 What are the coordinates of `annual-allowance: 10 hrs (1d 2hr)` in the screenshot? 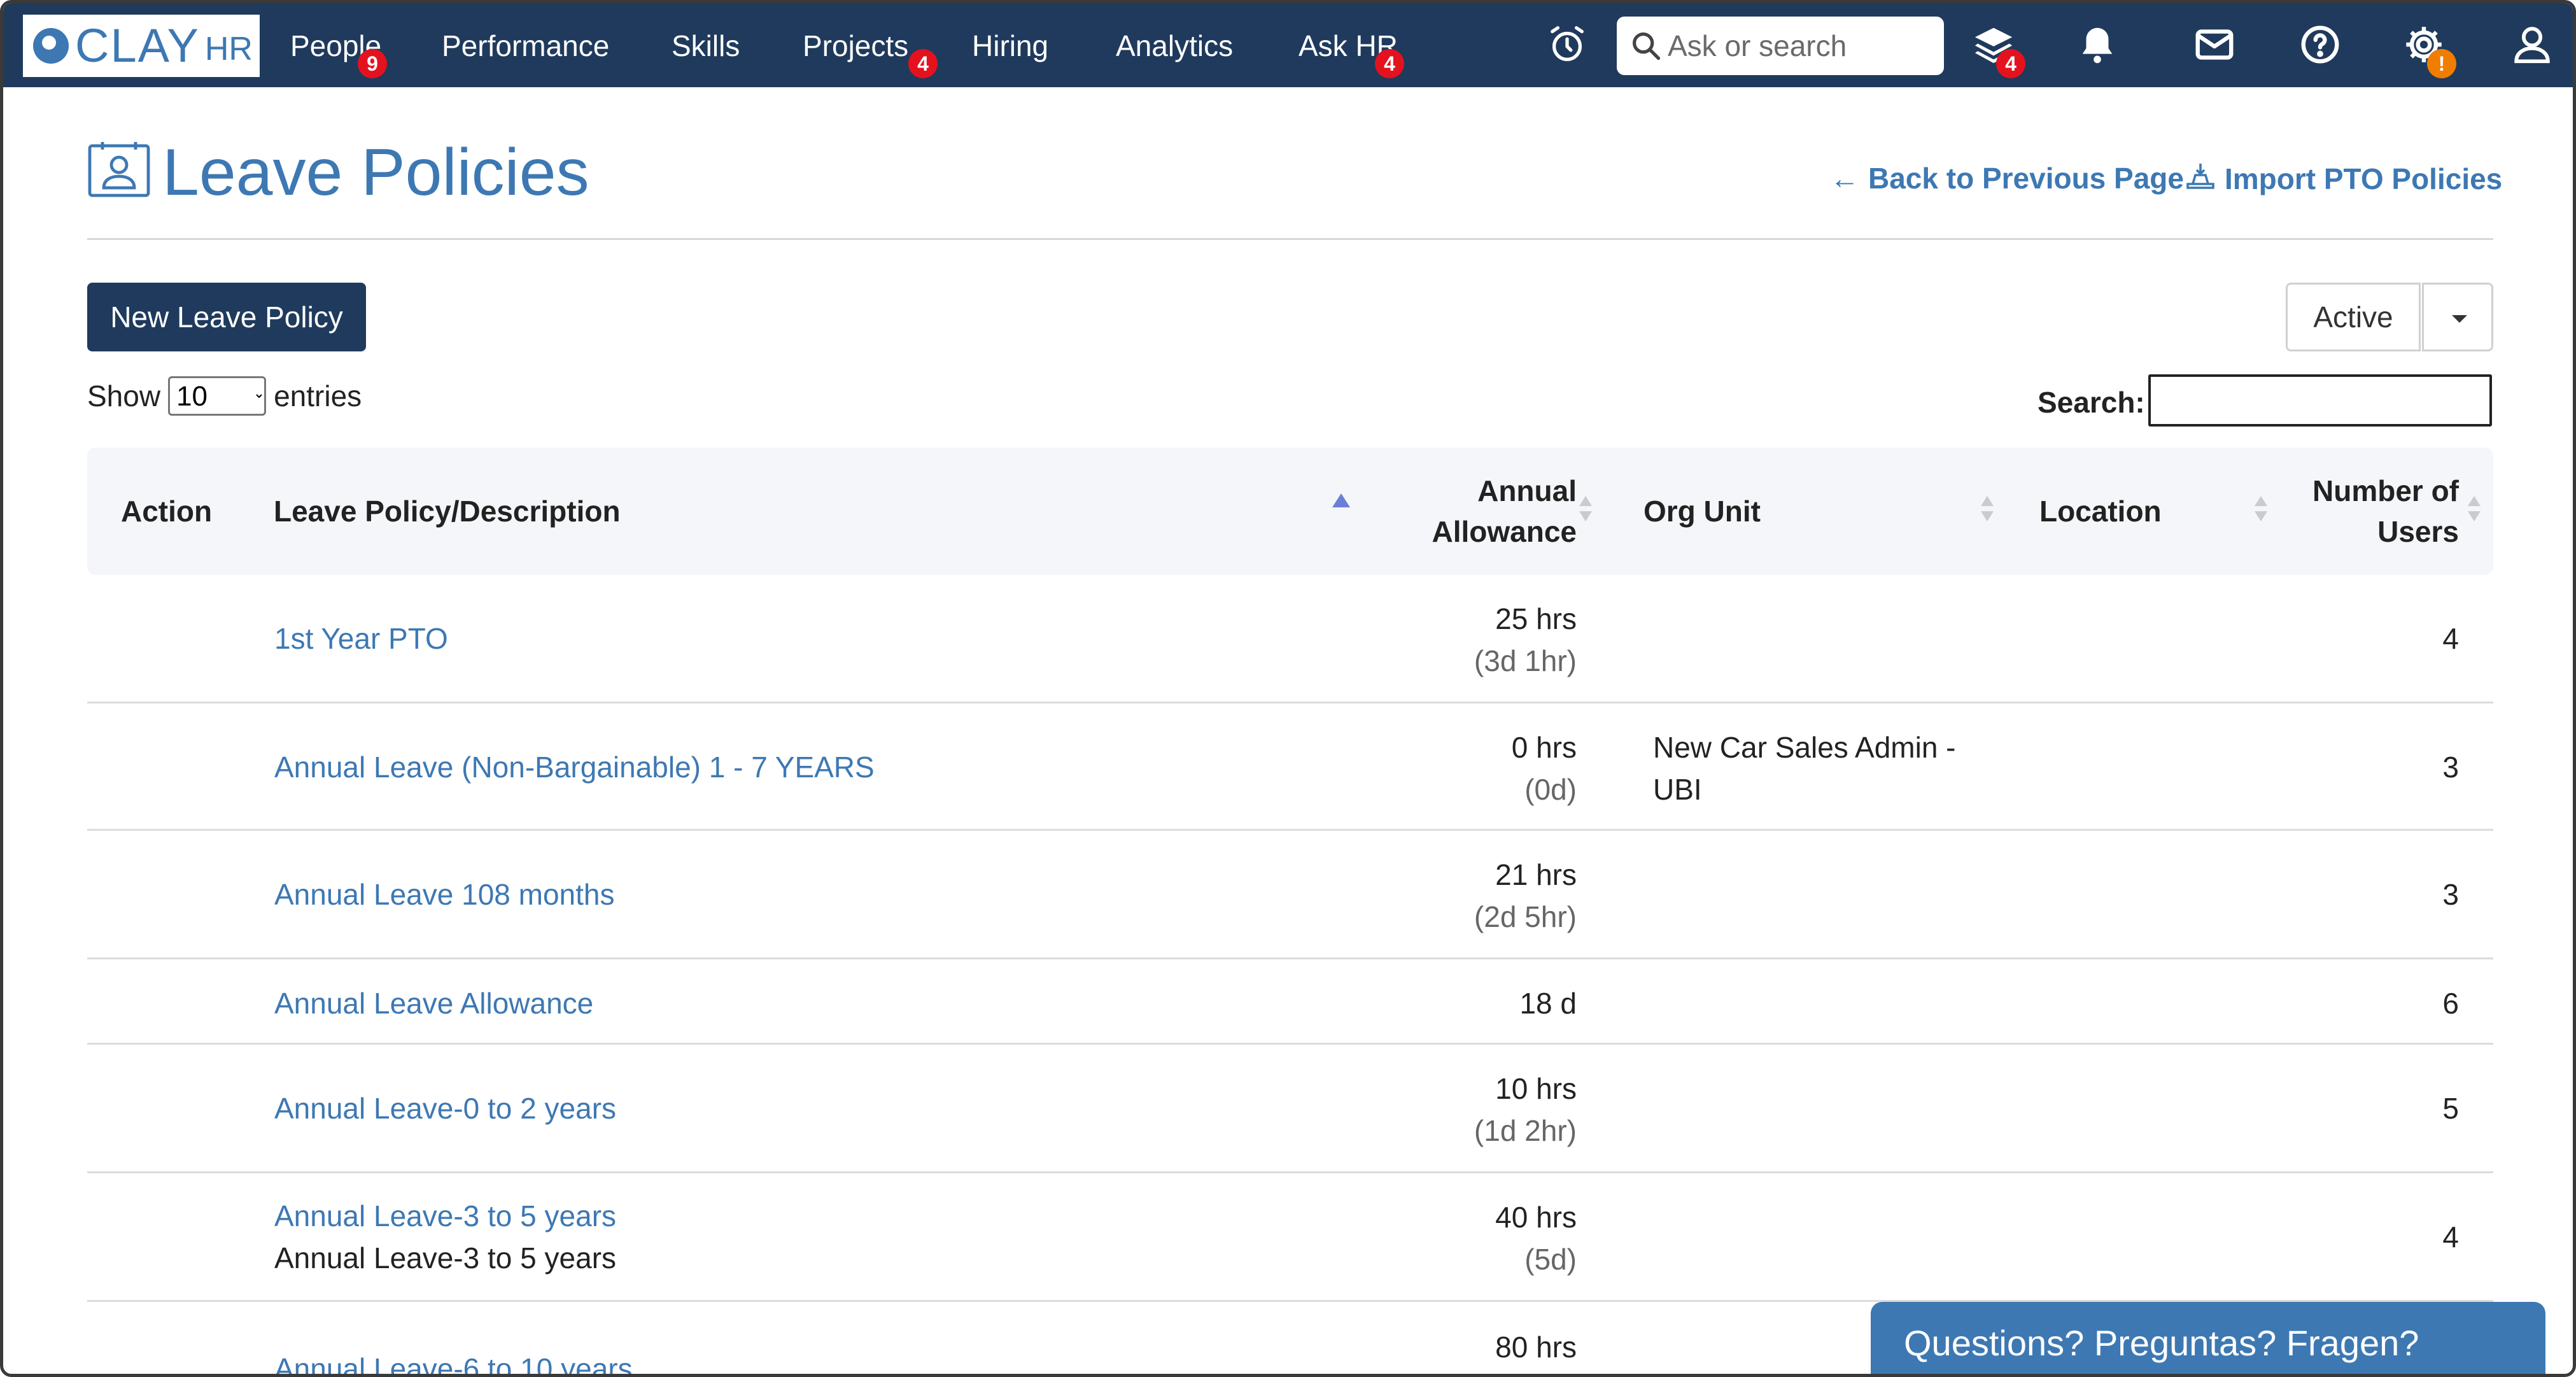 It's located at (1526, 1110).